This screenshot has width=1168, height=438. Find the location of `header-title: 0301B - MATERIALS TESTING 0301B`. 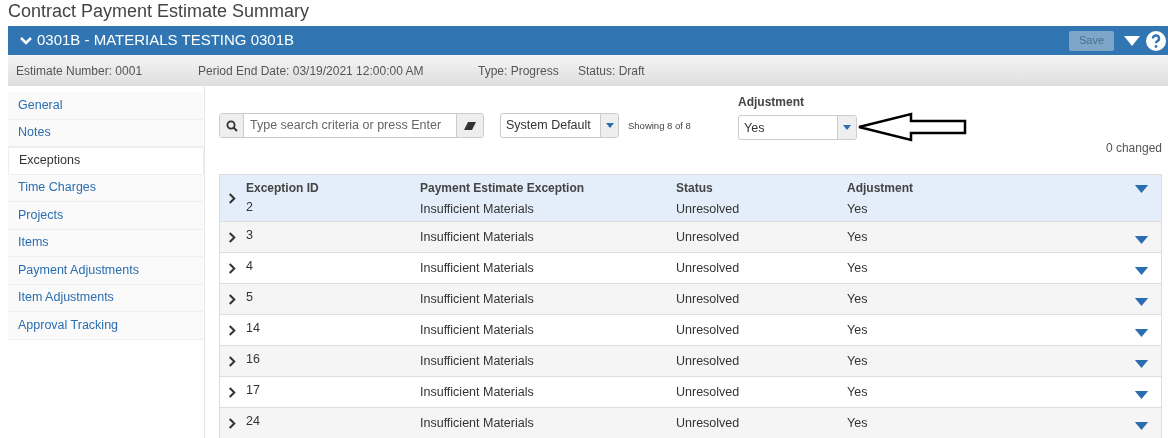

header-title: 0301B - MATERIALS TESTING 0301B is located at coordinates (166, 40).